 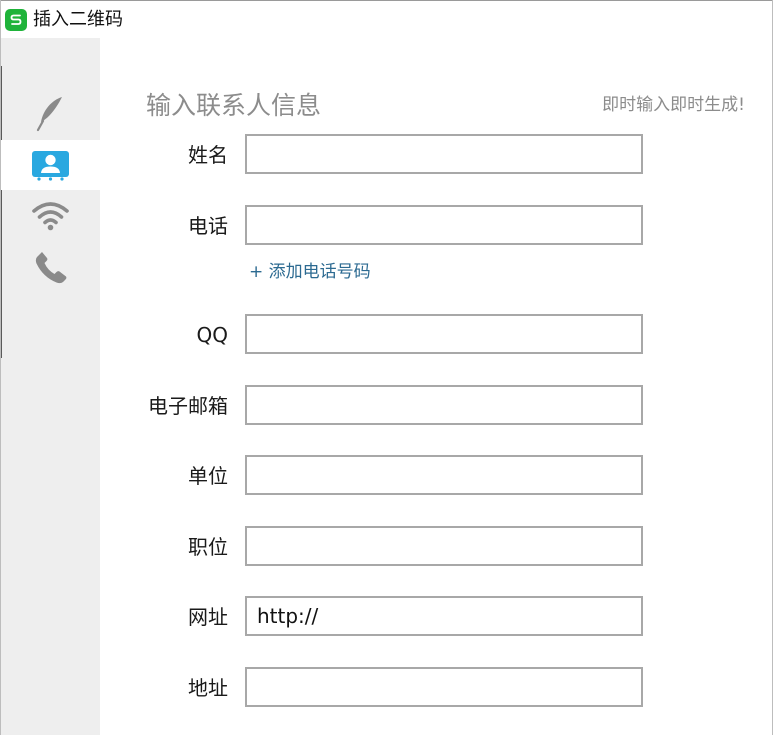 What do you see at coordinates (16, 20) in the screenshot?
I see `app-logo-icon` at bounding box center [16, 20].